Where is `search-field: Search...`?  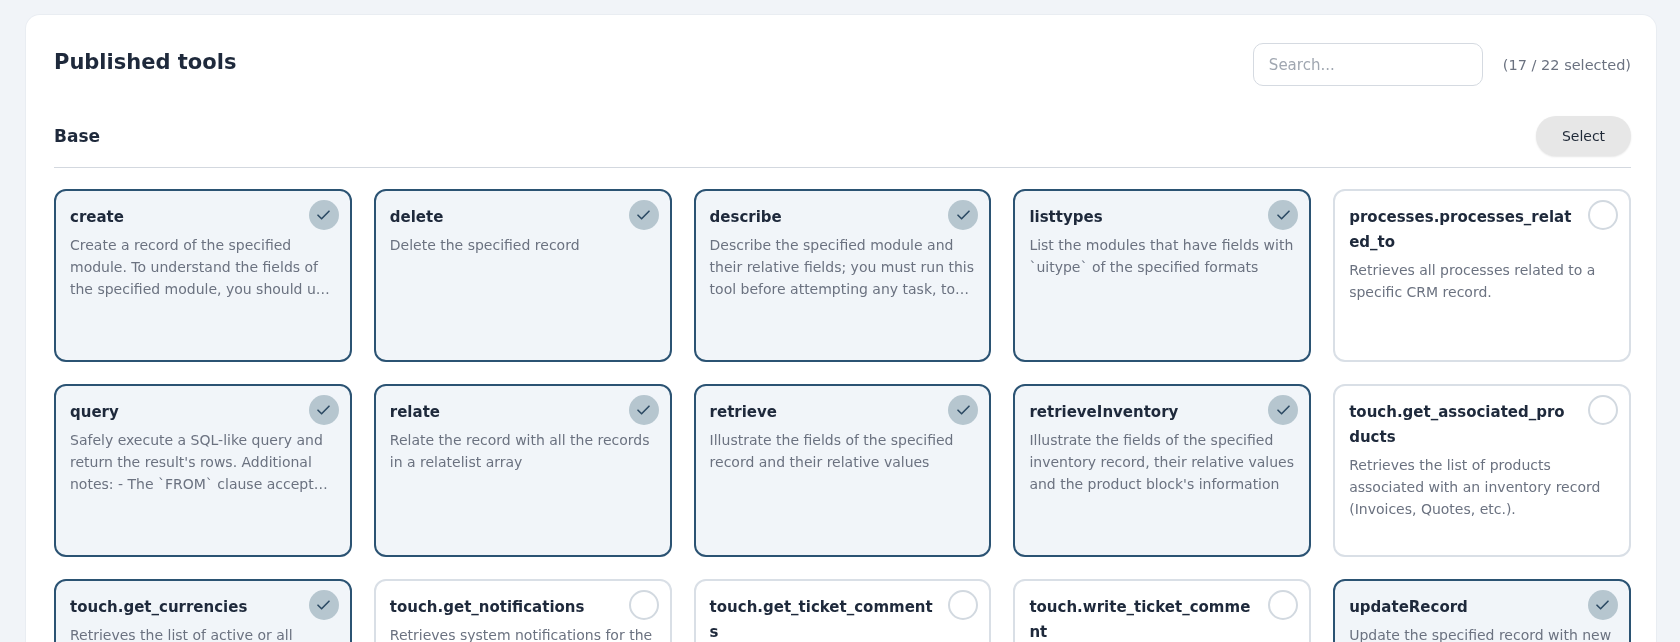
search-field: Search... is located at coordinates (1367, 64).